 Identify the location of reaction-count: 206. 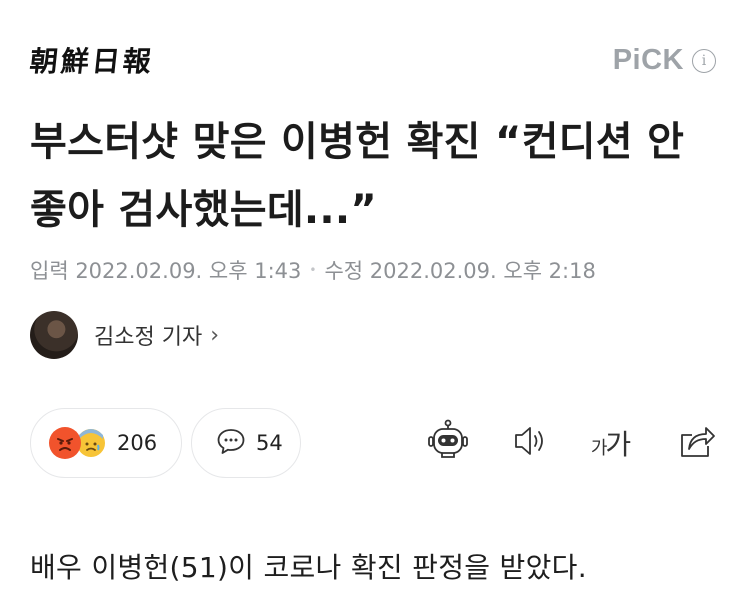
(137, 443).